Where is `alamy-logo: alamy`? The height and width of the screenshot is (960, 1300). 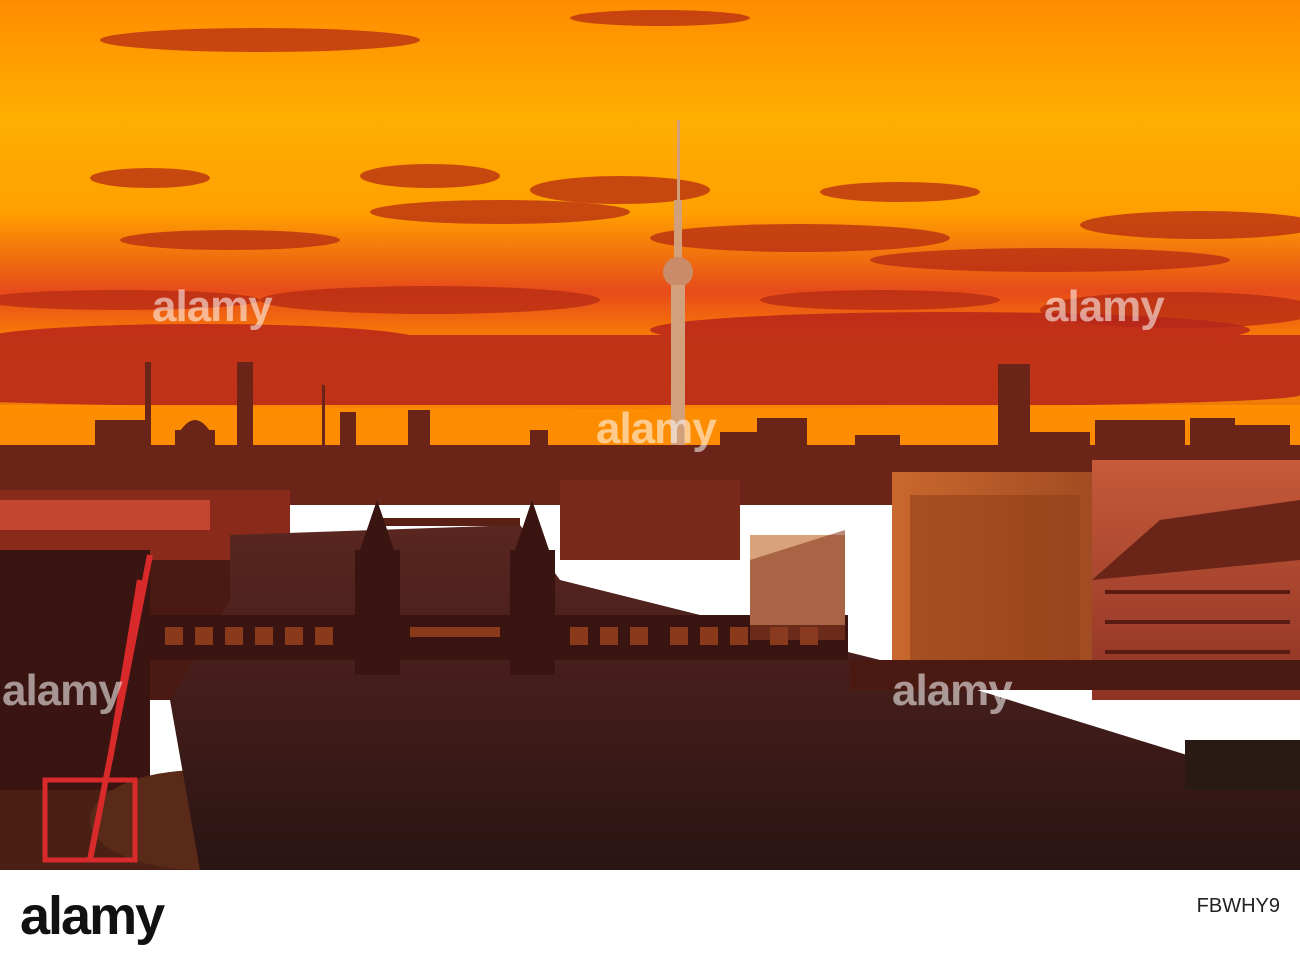
alamy-logo: alamy is located at coordinates (92, 916).